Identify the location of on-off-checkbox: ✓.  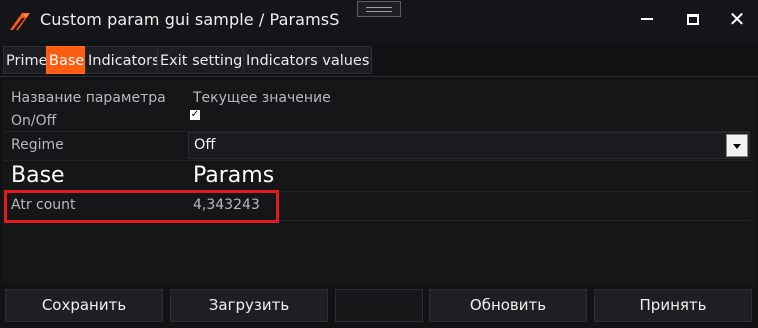
(195, 115).